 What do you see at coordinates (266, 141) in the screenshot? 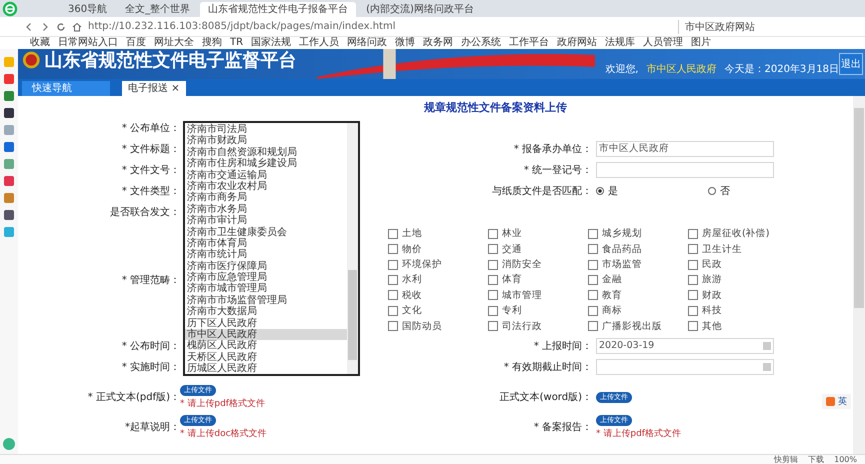
I see `list-option: 济南市财政局` at bounding box center [266, 141].